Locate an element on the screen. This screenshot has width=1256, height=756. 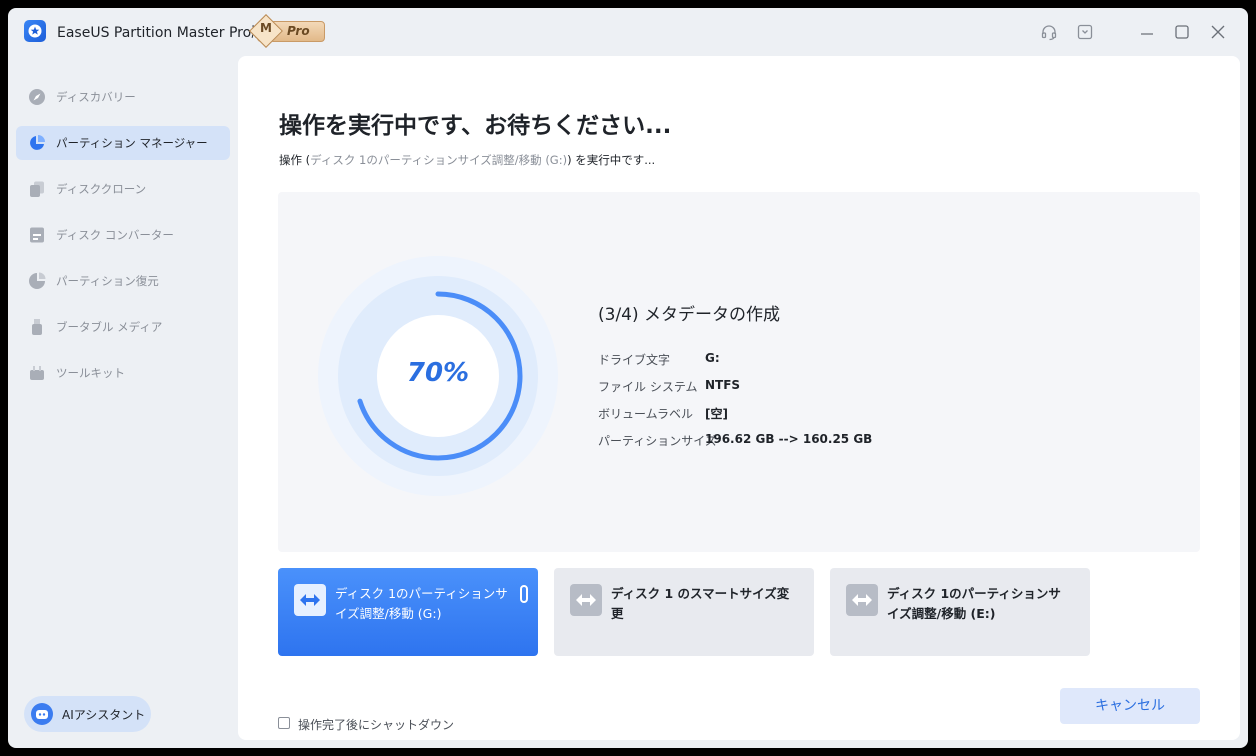
usb-icon is located at coordinates (37, 327).